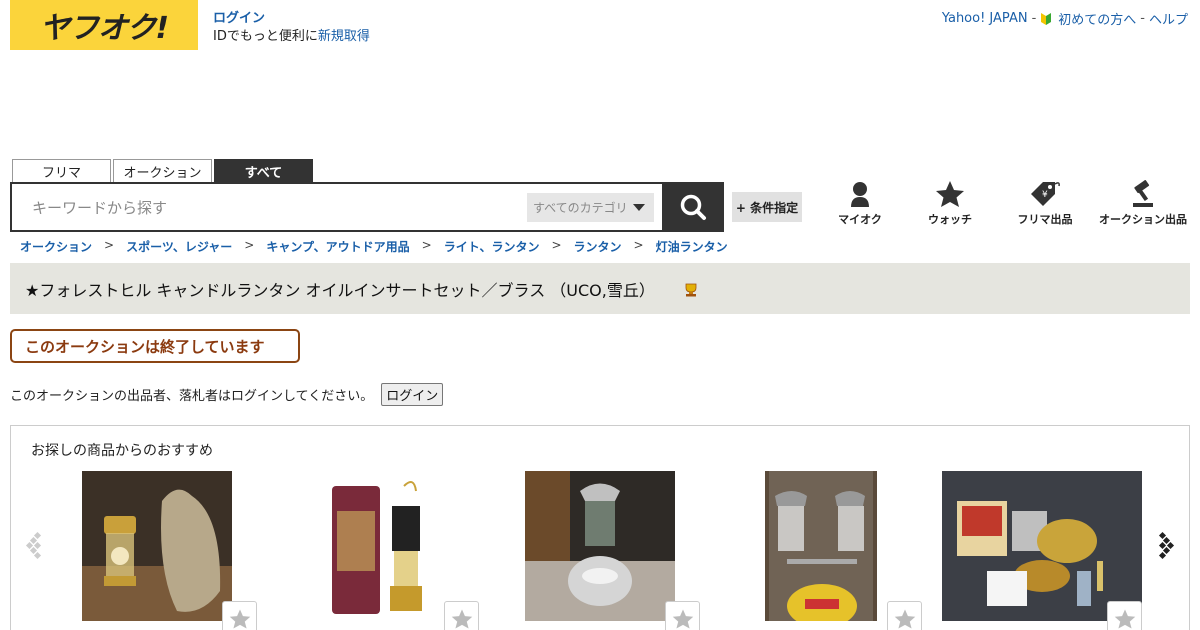 Image resolution: width=1200 pixels, height=630 pixels. Describe the element at coordinates (598, 246) in the screenshot. I see `breadcrumb-item: ランタン` at that location.